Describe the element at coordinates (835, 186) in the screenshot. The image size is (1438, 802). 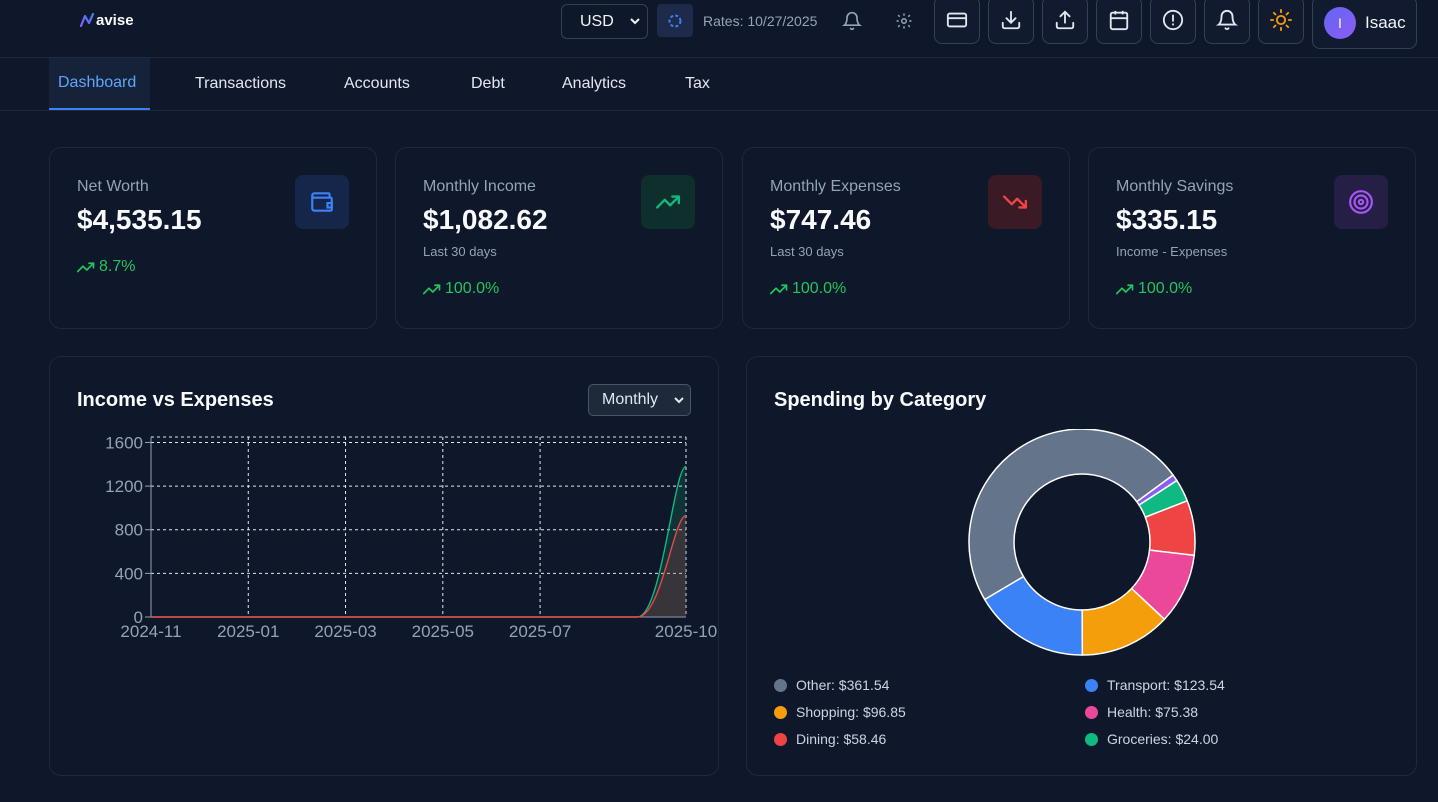
I see `stat-label: Monthly Expenses` at that location.